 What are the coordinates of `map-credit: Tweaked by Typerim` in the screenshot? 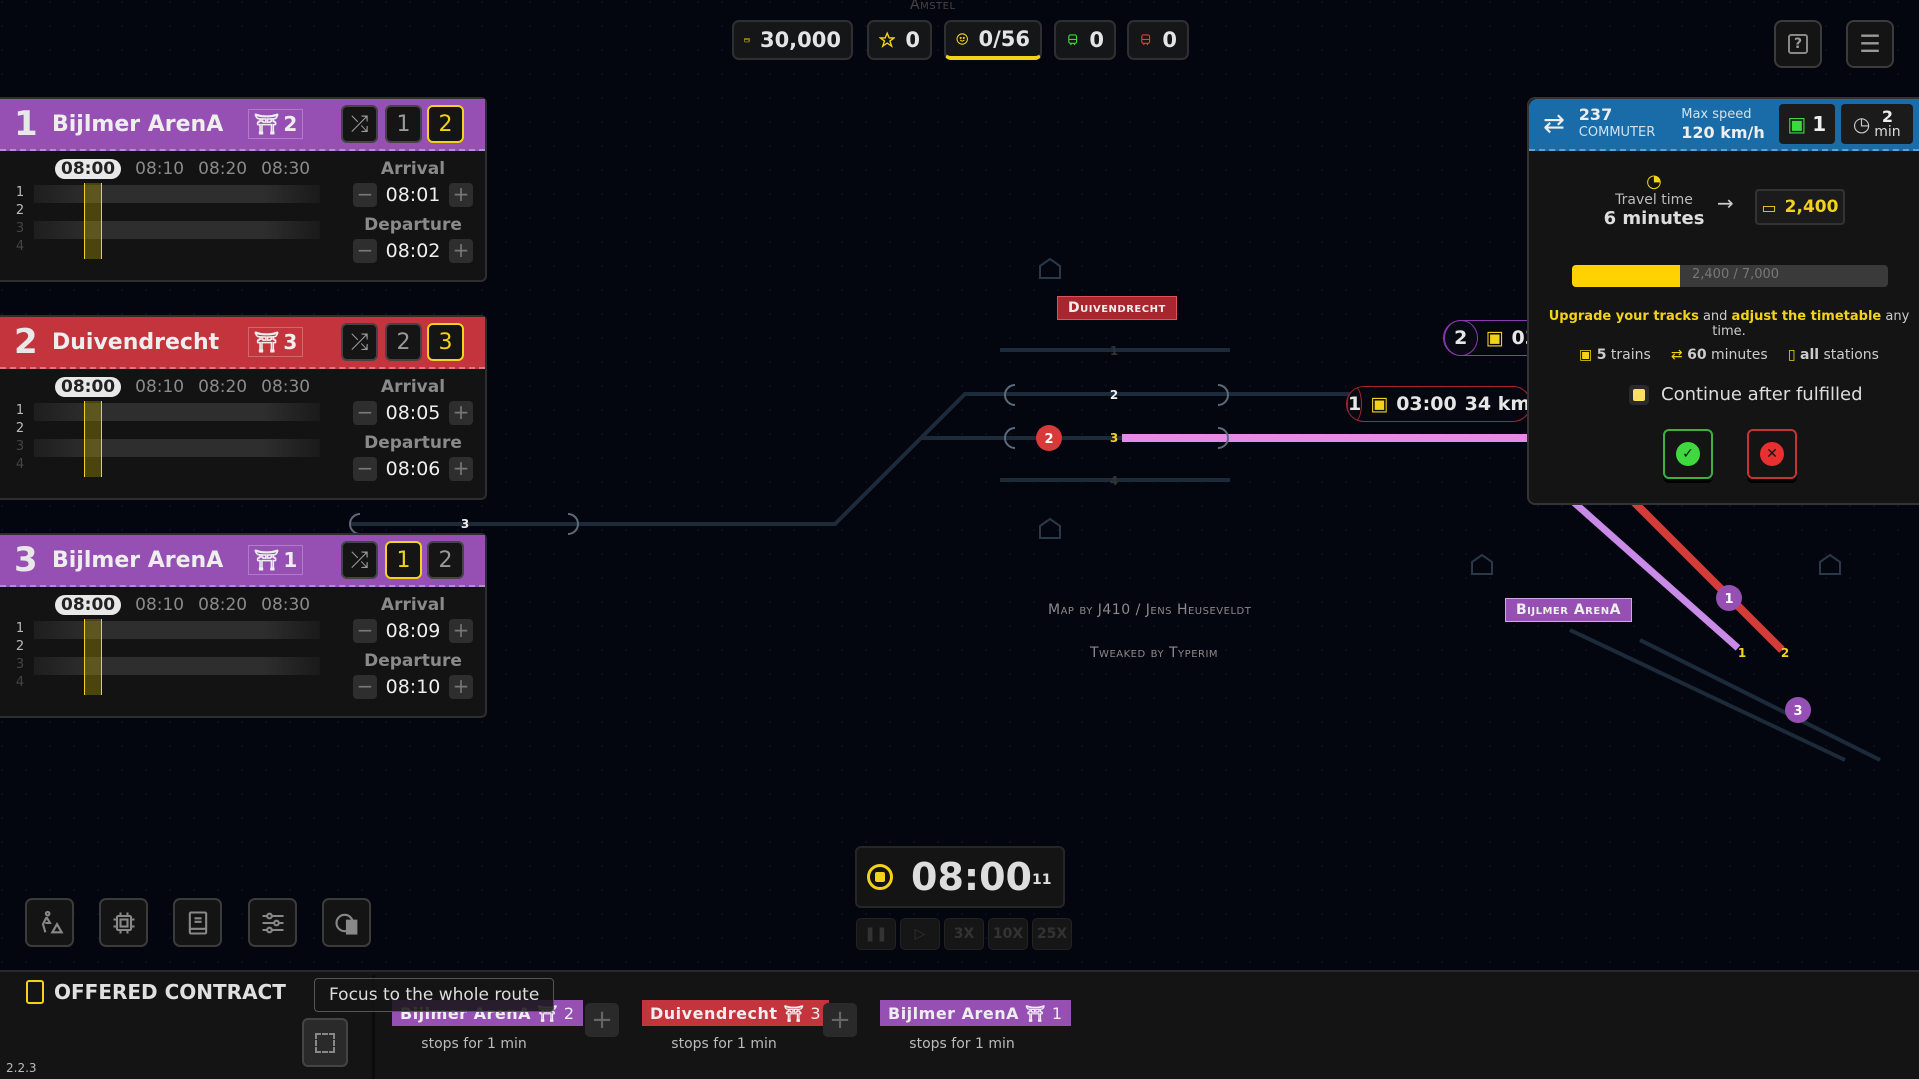 It's located at (1154, 653).